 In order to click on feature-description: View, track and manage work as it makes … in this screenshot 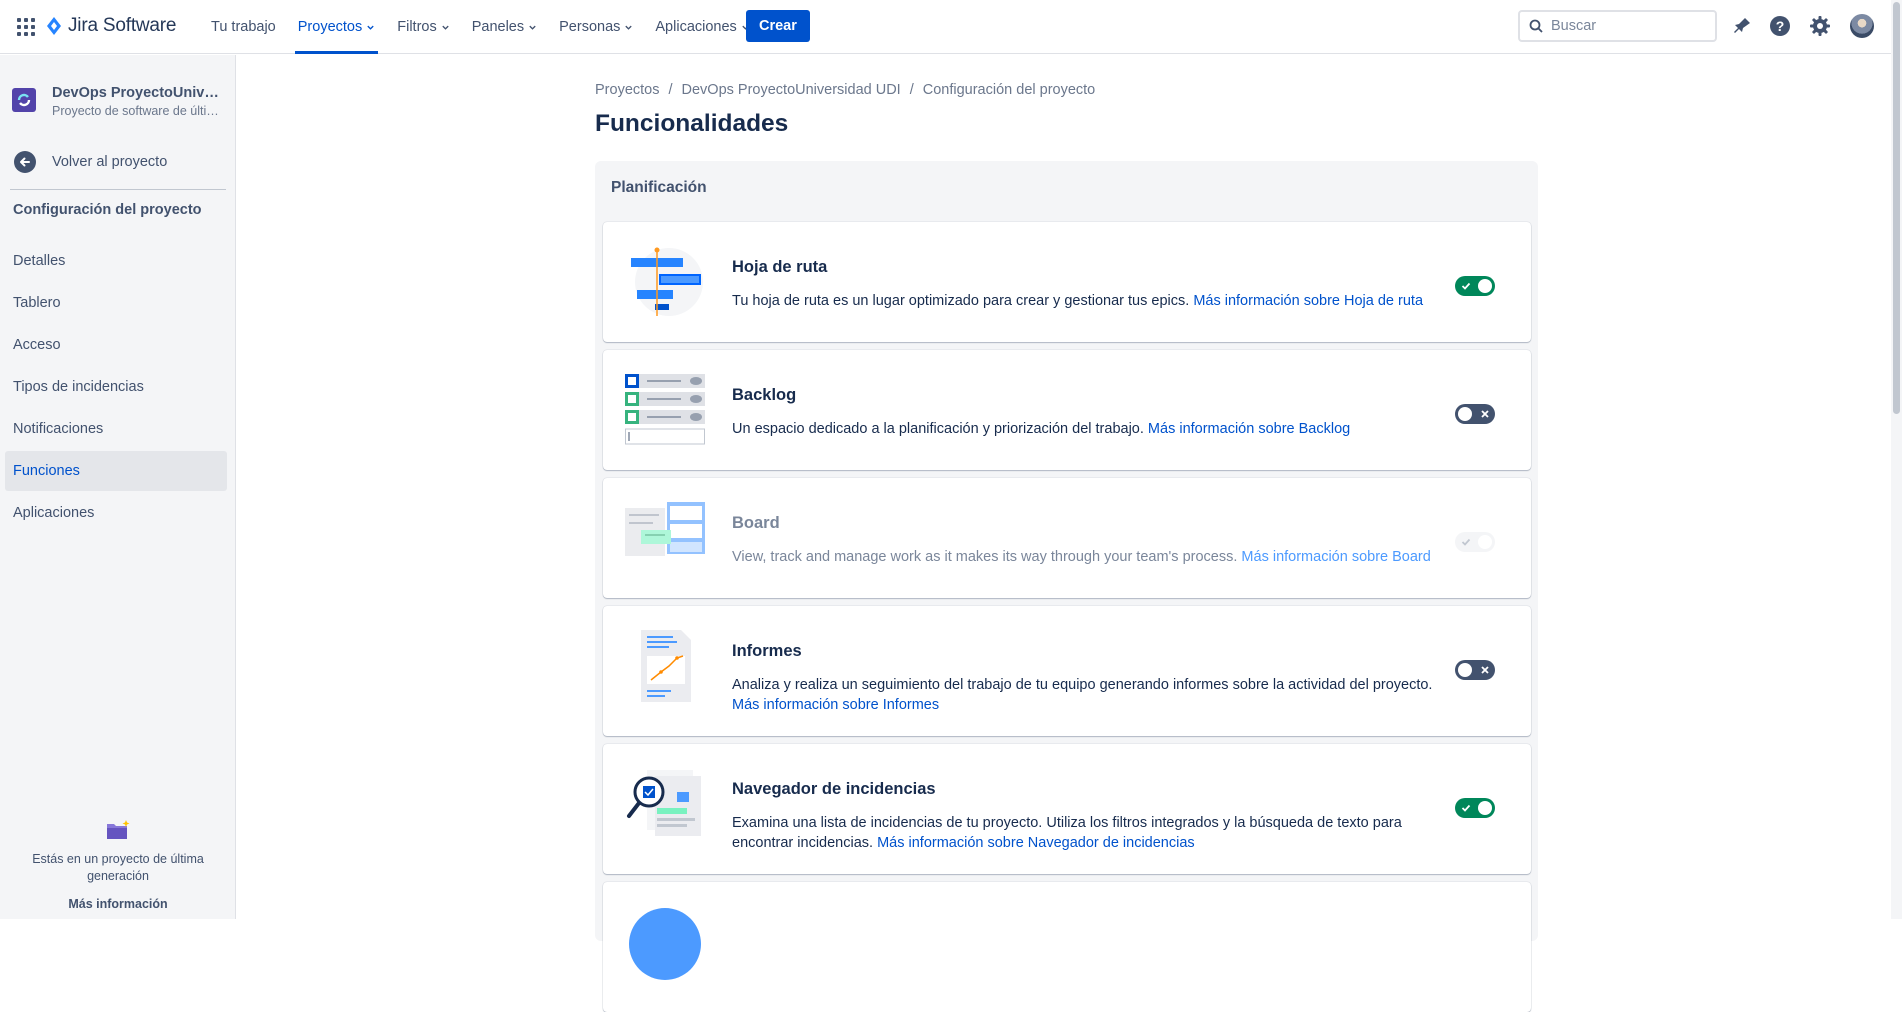, I will do `click(985, 557)`.